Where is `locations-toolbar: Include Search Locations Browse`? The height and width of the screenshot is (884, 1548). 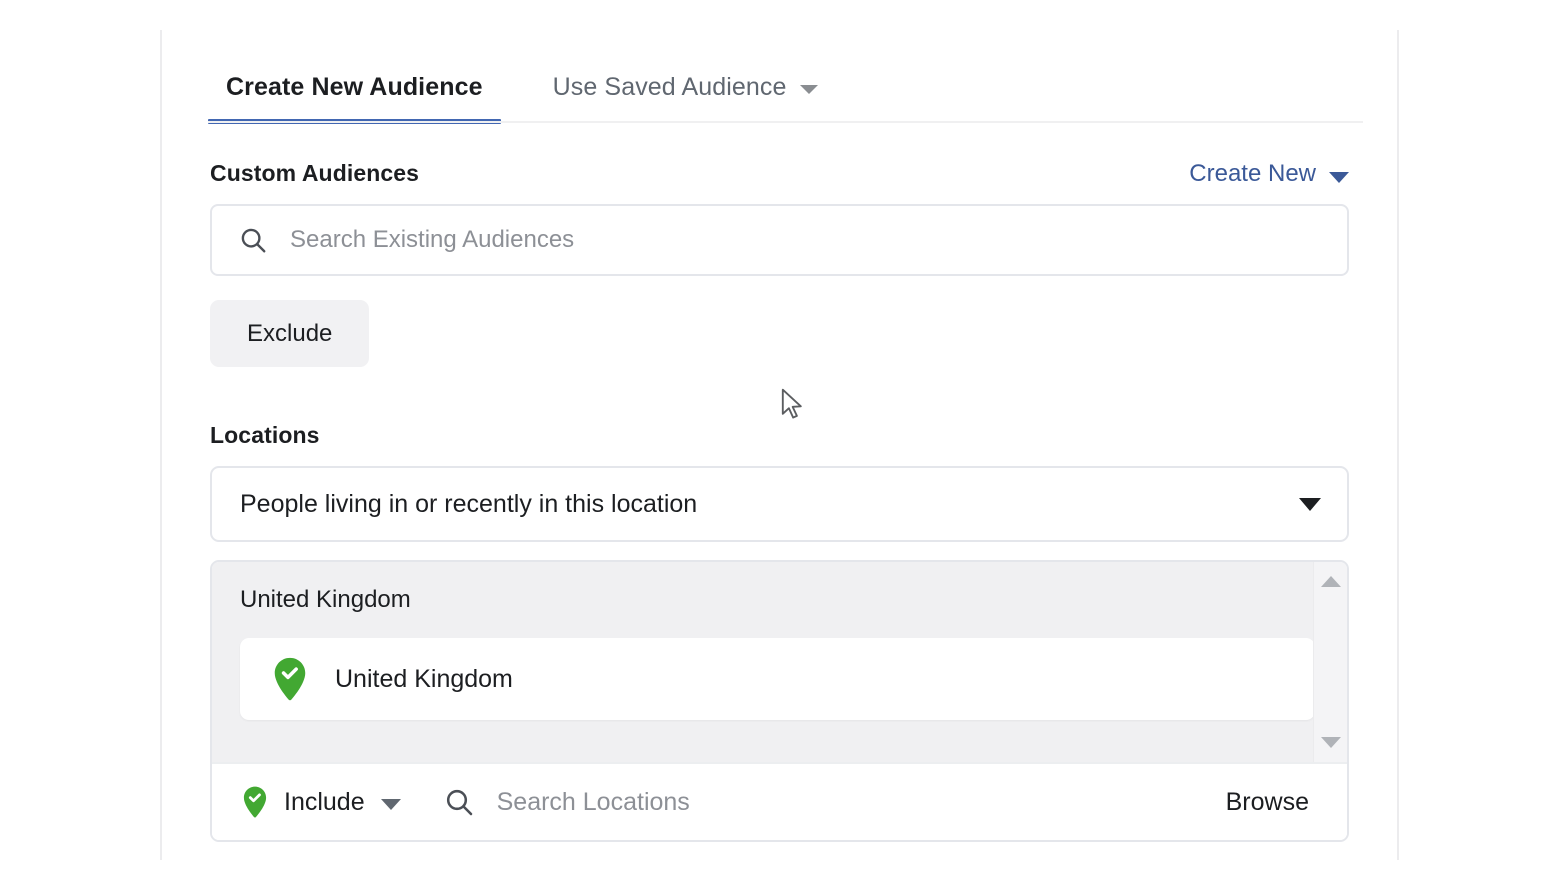
locations-toolbar: Include Search Locations Browse is located at coordinates (779, 801).